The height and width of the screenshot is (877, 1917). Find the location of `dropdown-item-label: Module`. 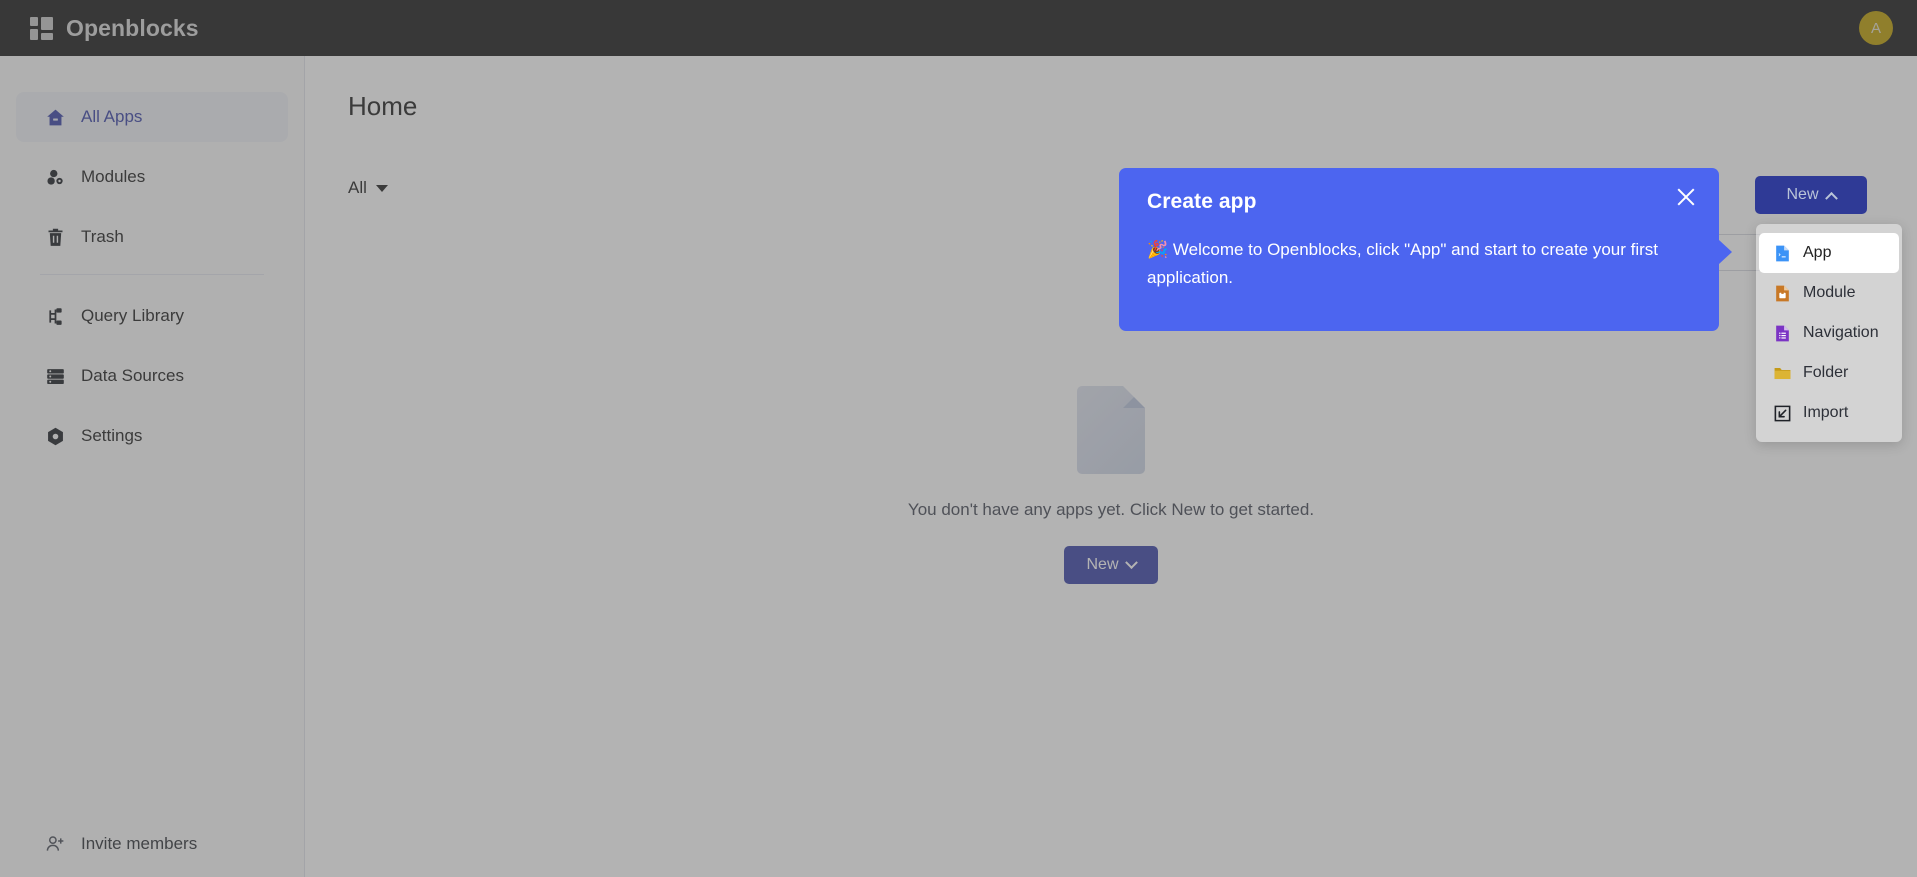

dropdown-item-label: Module is located at coordinates (1829, 292).